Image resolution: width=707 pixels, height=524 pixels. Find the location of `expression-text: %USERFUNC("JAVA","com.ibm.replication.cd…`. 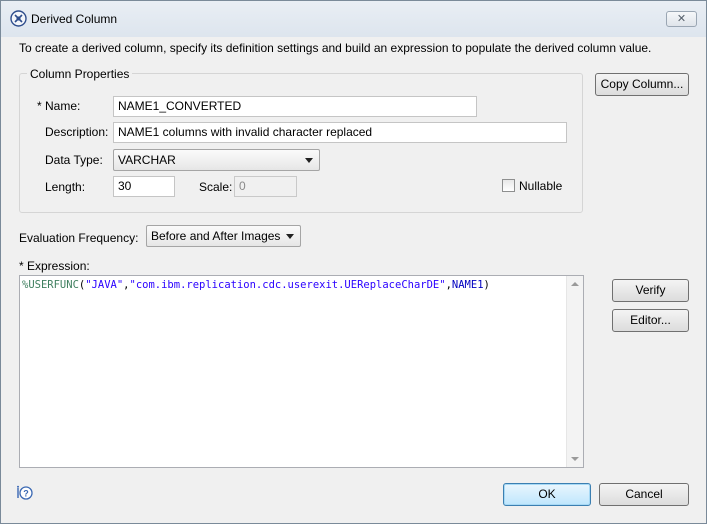

expression-text: %USERFUNC("JAVA","com.ibm.replication.cd… is located at coordinates (256, 285).